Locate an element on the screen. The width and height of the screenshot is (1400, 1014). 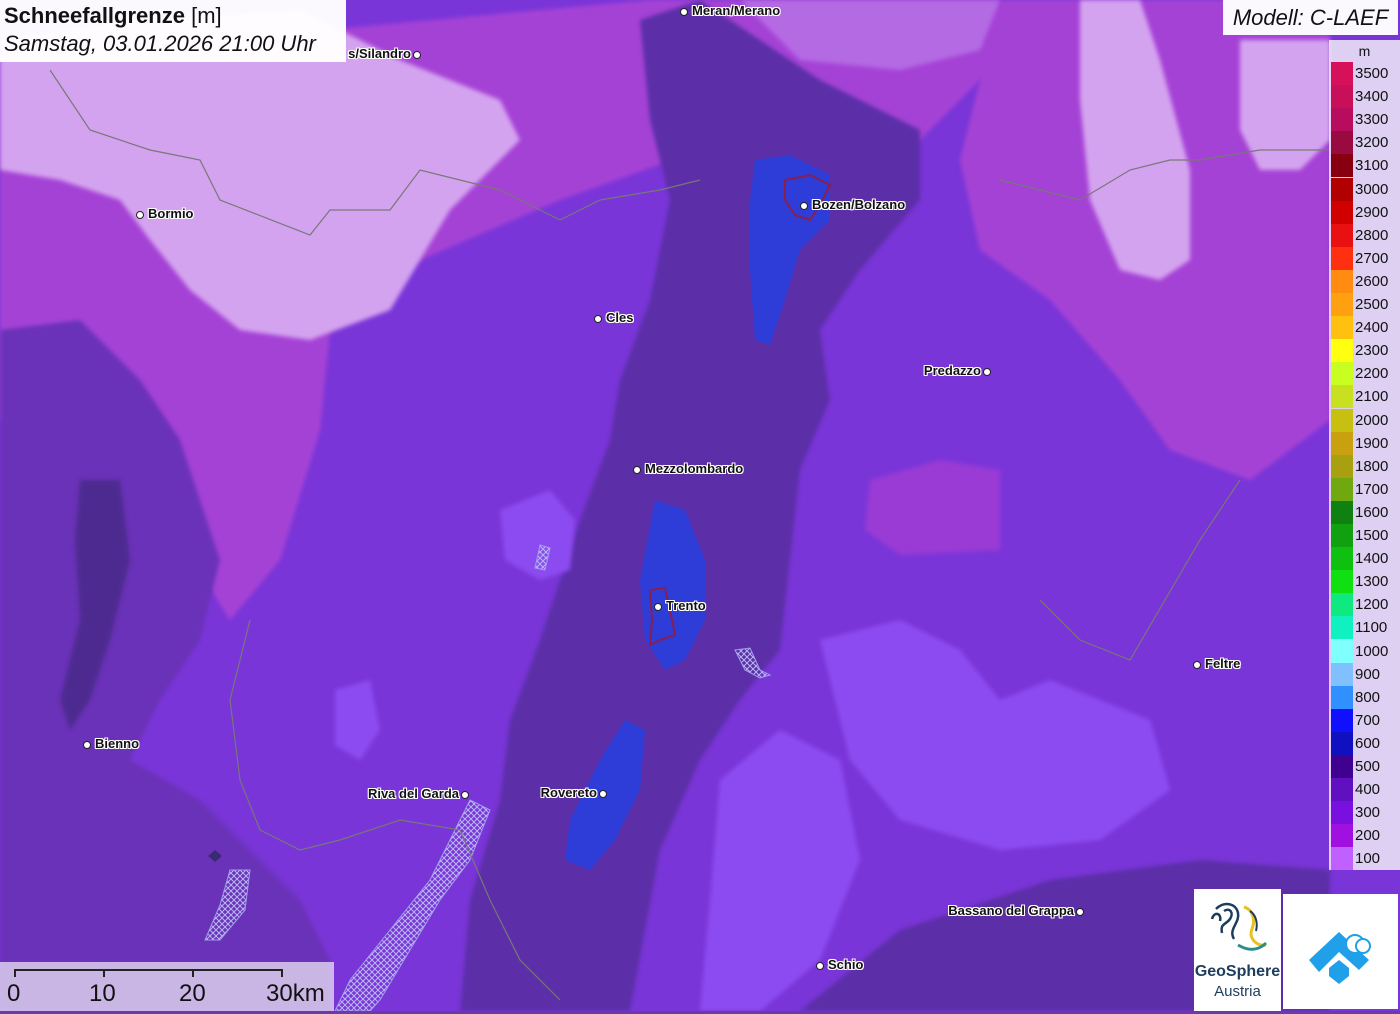
legend-entry: 2000 is located at coordinates (1364, 420).